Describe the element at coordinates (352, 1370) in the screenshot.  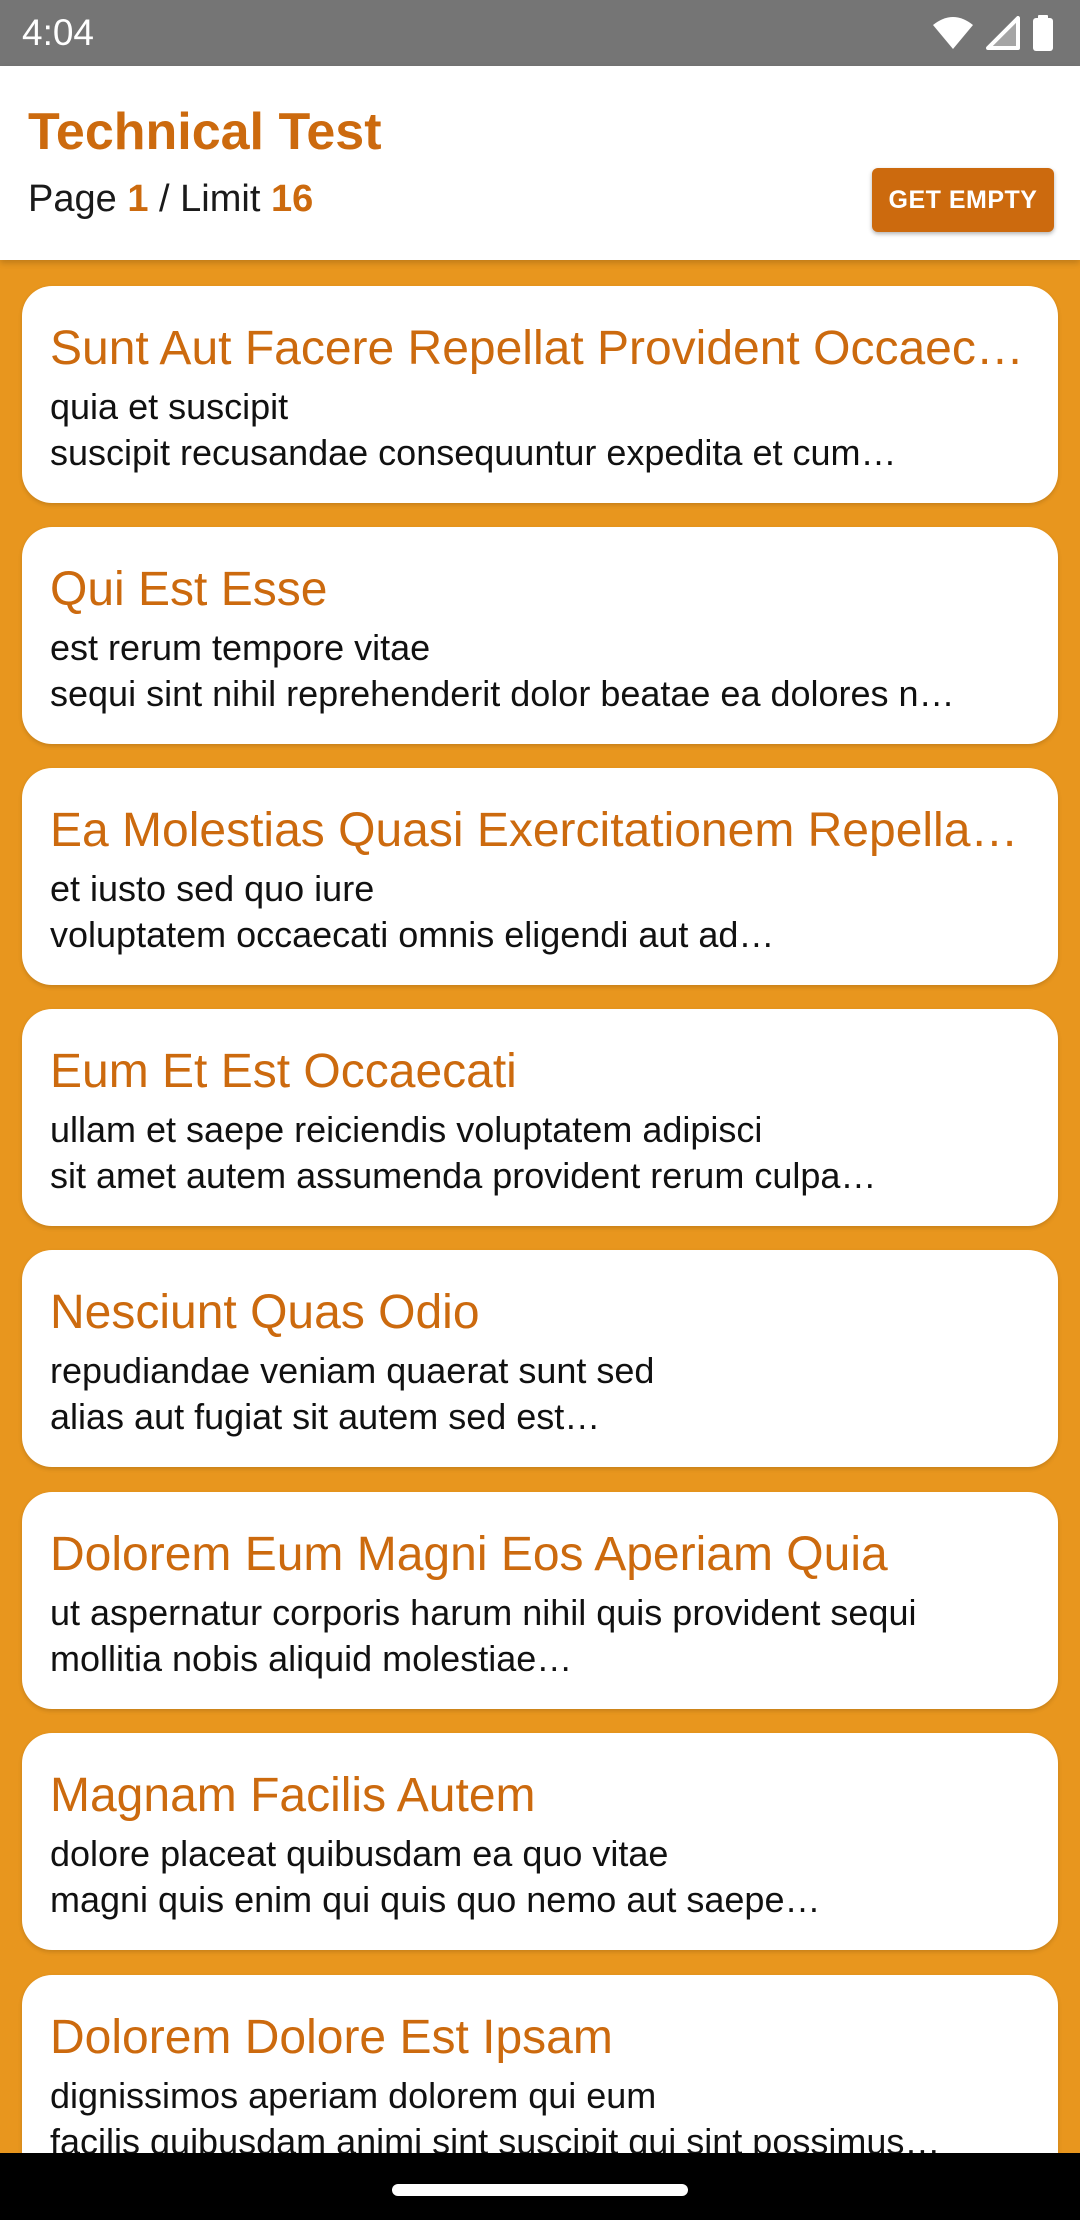
I see `post-body-line: repudiandae veniam quaerat sunt sed` at that location.